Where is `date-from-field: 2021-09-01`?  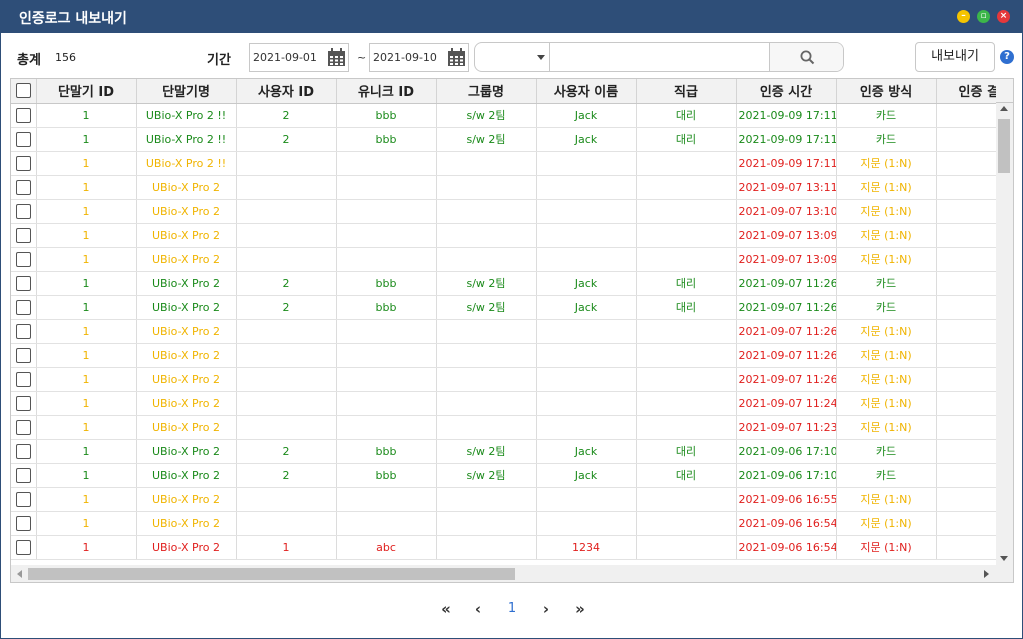
date-from-field: 2021-09-01 is located at coordinates (299, 57).